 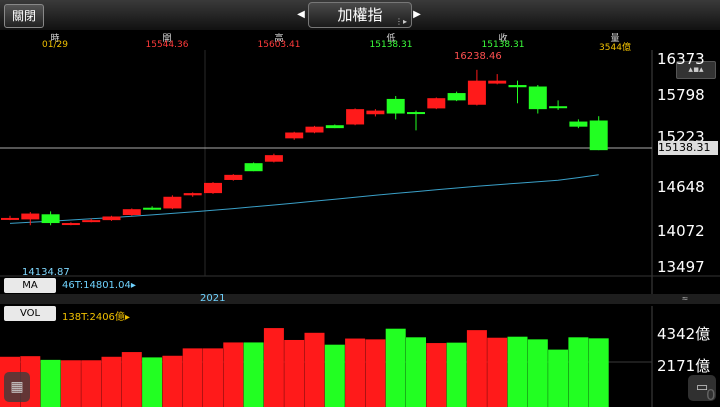 What do you see at coordinates (478, 56) in the screenshot?
I see `high-annotation: 16238.46` at bounding box center [478, 56].